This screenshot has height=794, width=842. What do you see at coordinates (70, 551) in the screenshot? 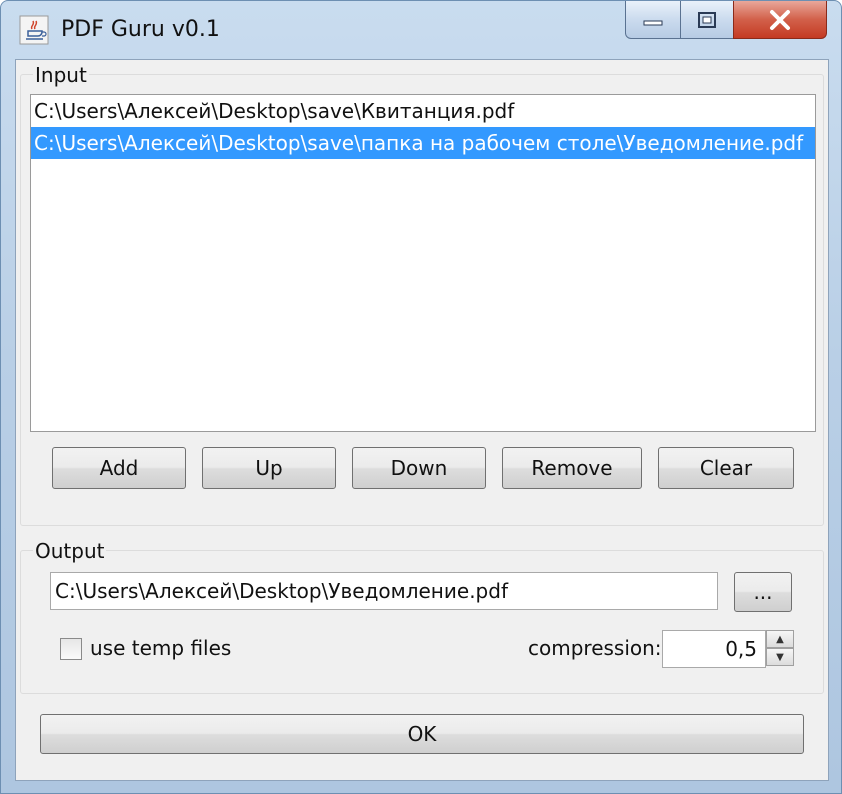
I see `output-group-label: Output` at bounding box center [70, 551].